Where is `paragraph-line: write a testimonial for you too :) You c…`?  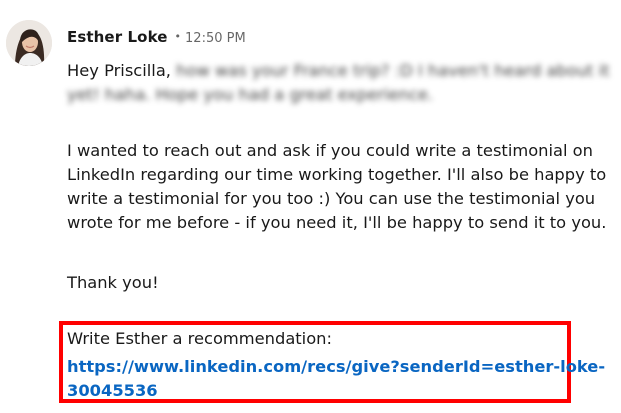
paragraph-line: write a testimonial for you too :) You c… is located at coordinates (331, 198).